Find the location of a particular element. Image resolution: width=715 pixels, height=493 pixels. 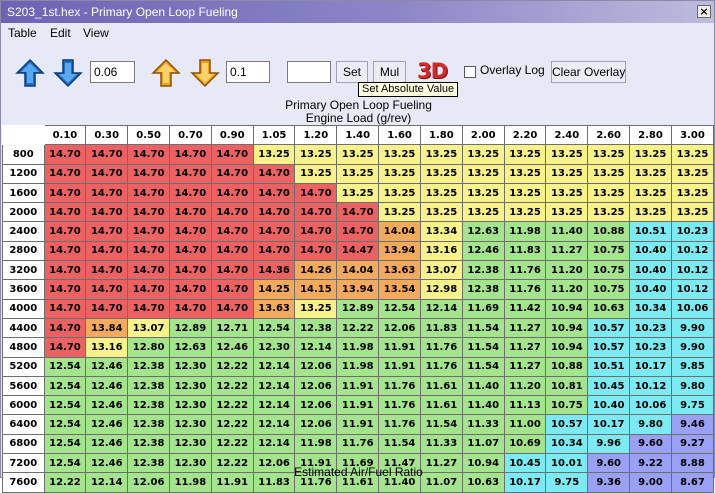

table-cell: 14.04 is located at coordinates (399, 231).